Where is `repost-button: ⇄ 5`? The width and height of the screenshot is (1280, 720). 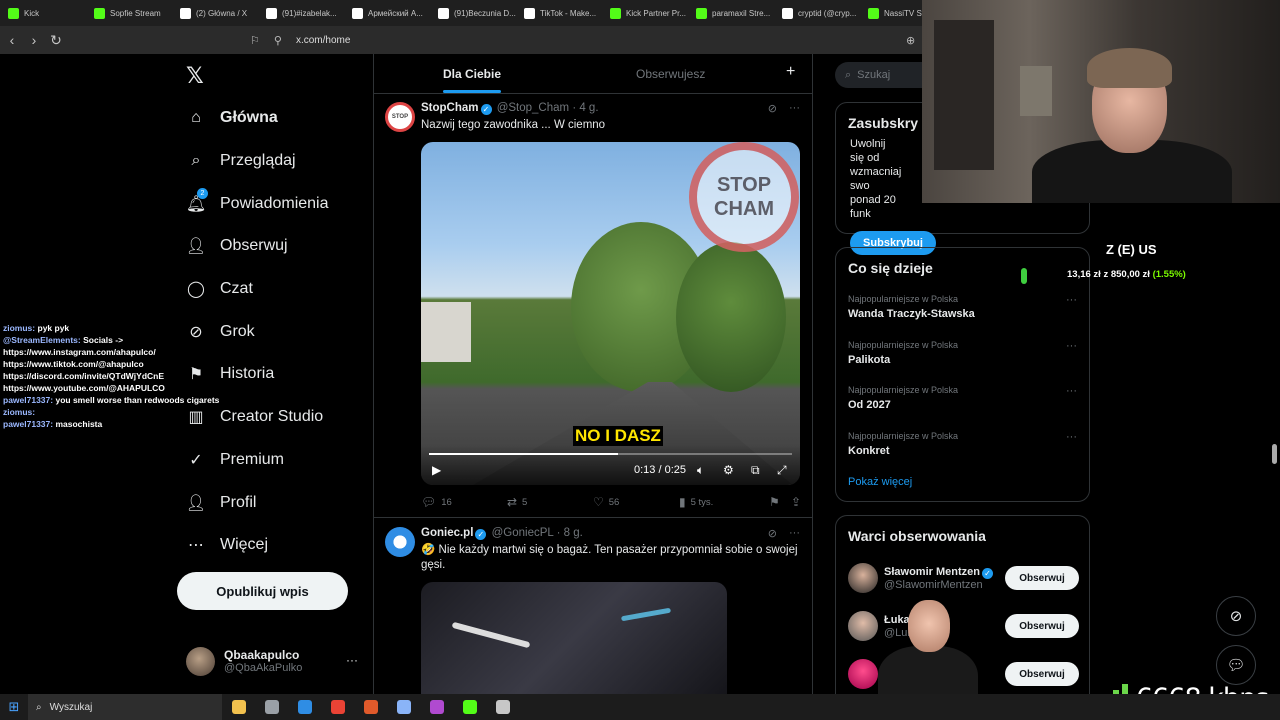 repost-button: ⇄ 5 is located at coordinates (550, 502).